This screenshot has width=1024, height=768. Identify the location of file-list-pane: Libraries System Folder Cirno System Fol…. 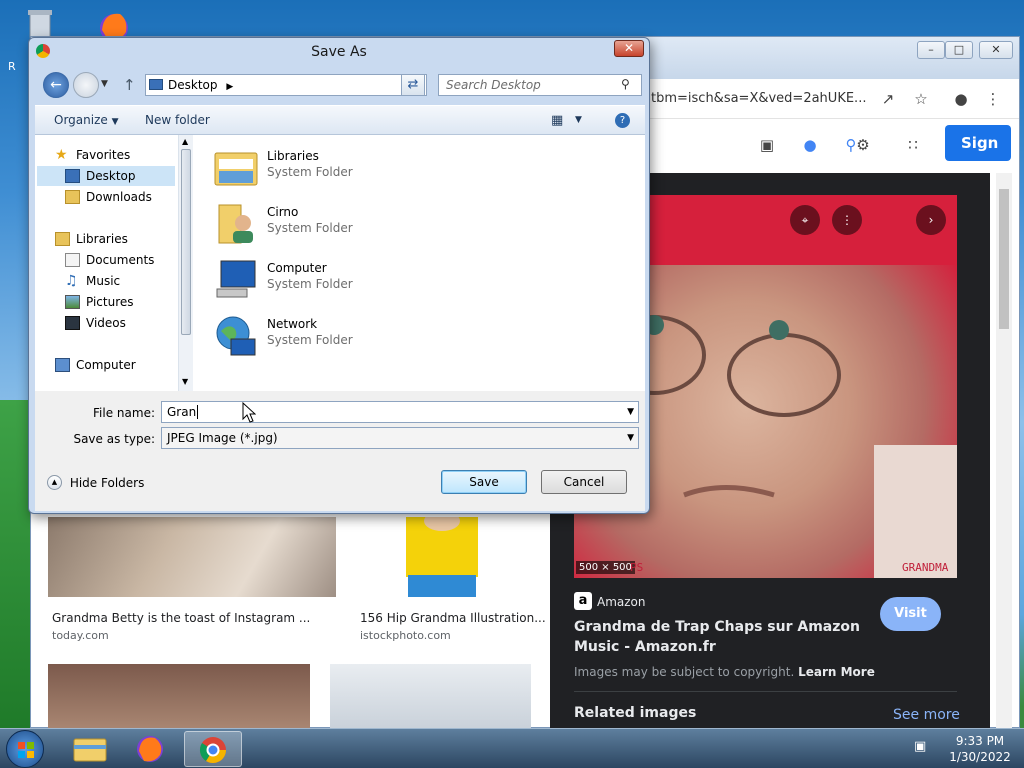
(419, 263).